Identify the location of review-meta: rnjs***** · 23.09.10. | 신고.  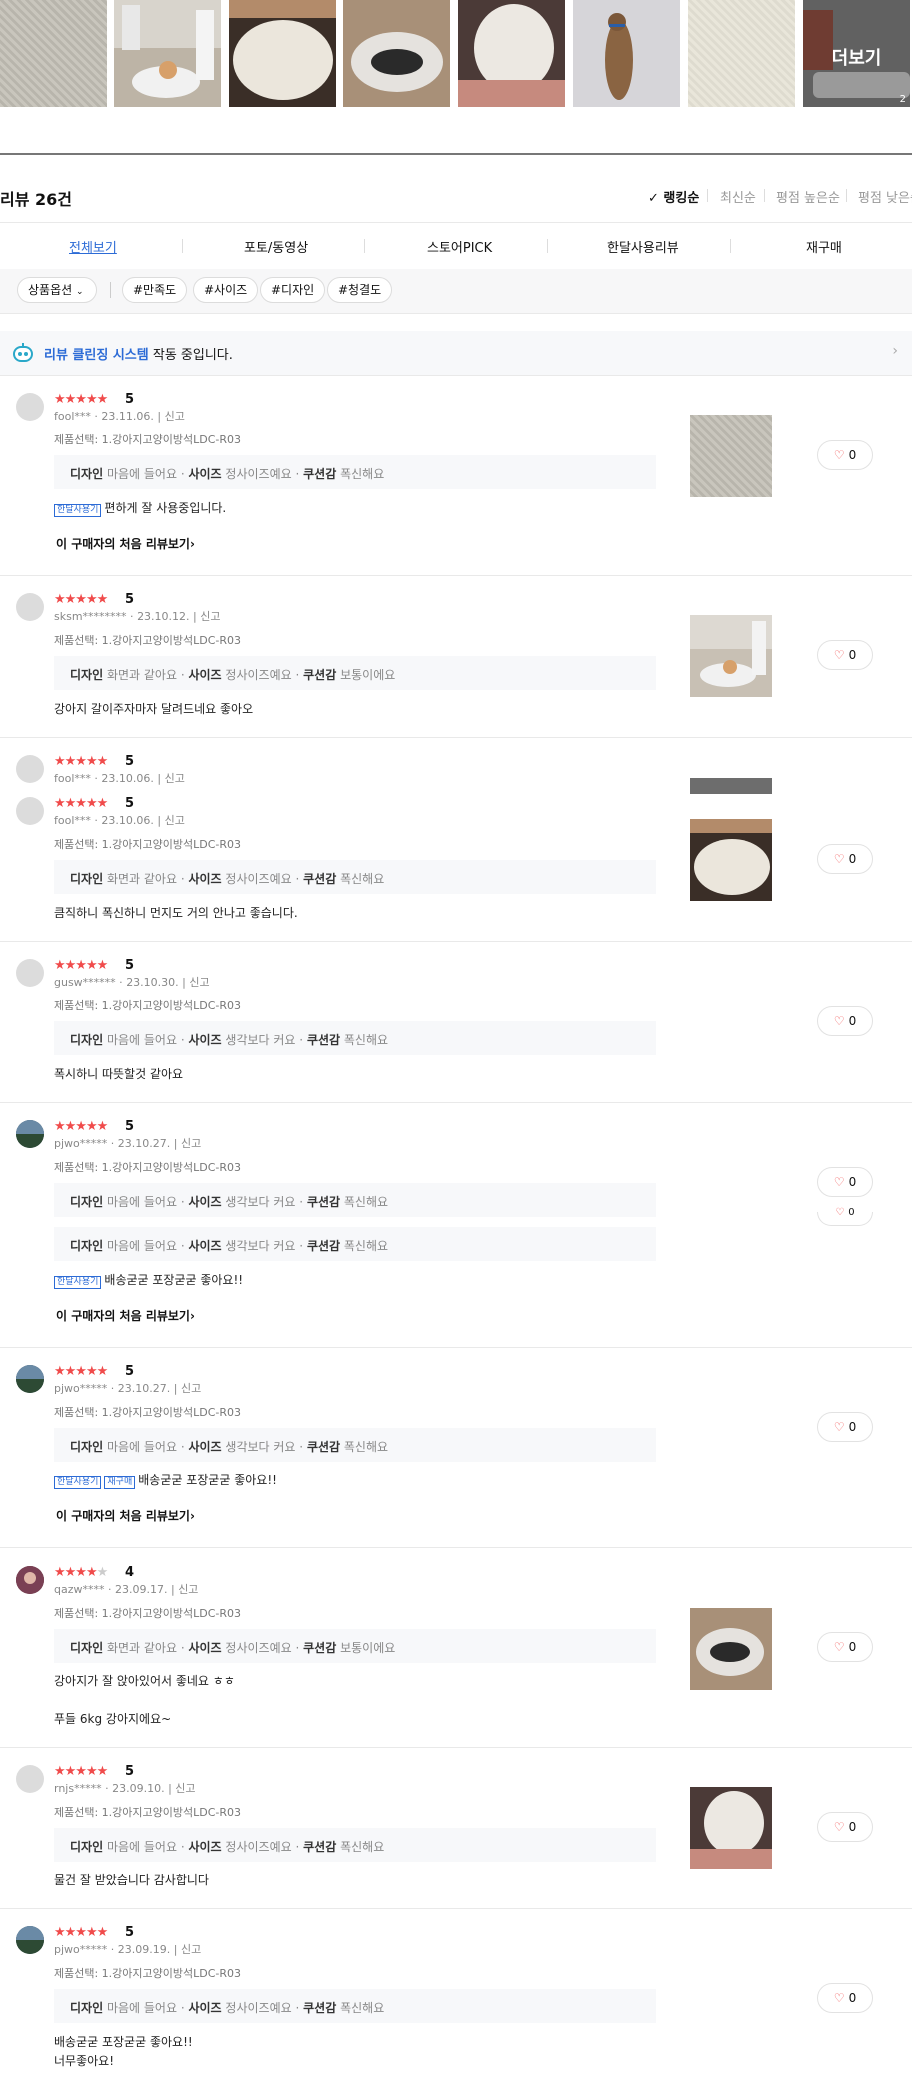
(125, 1788).